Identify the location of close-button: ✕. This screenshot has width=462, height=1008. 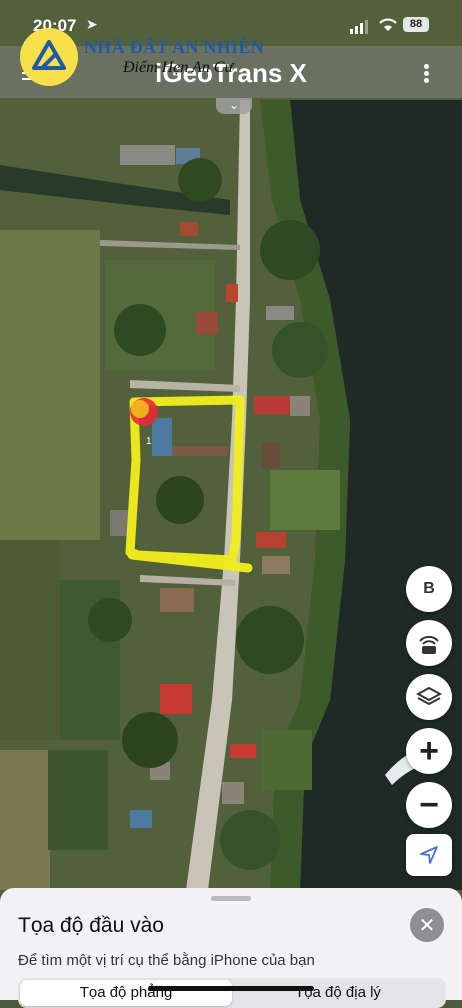
(427, 925).